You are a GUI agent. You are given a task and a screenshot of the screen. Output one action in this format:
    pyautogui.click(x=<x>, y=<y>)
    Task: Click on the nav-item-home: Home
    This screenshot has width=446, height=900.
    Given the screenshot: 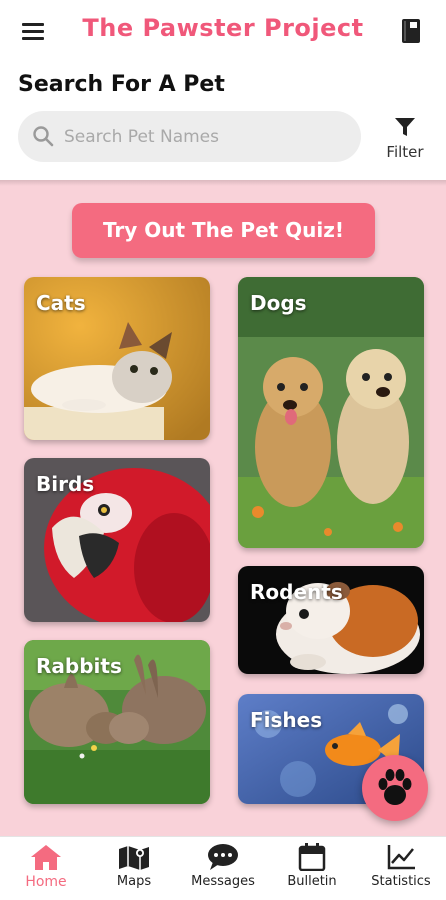 What is the action you would take?
    pyautogui.click(x=46, y=871)
    